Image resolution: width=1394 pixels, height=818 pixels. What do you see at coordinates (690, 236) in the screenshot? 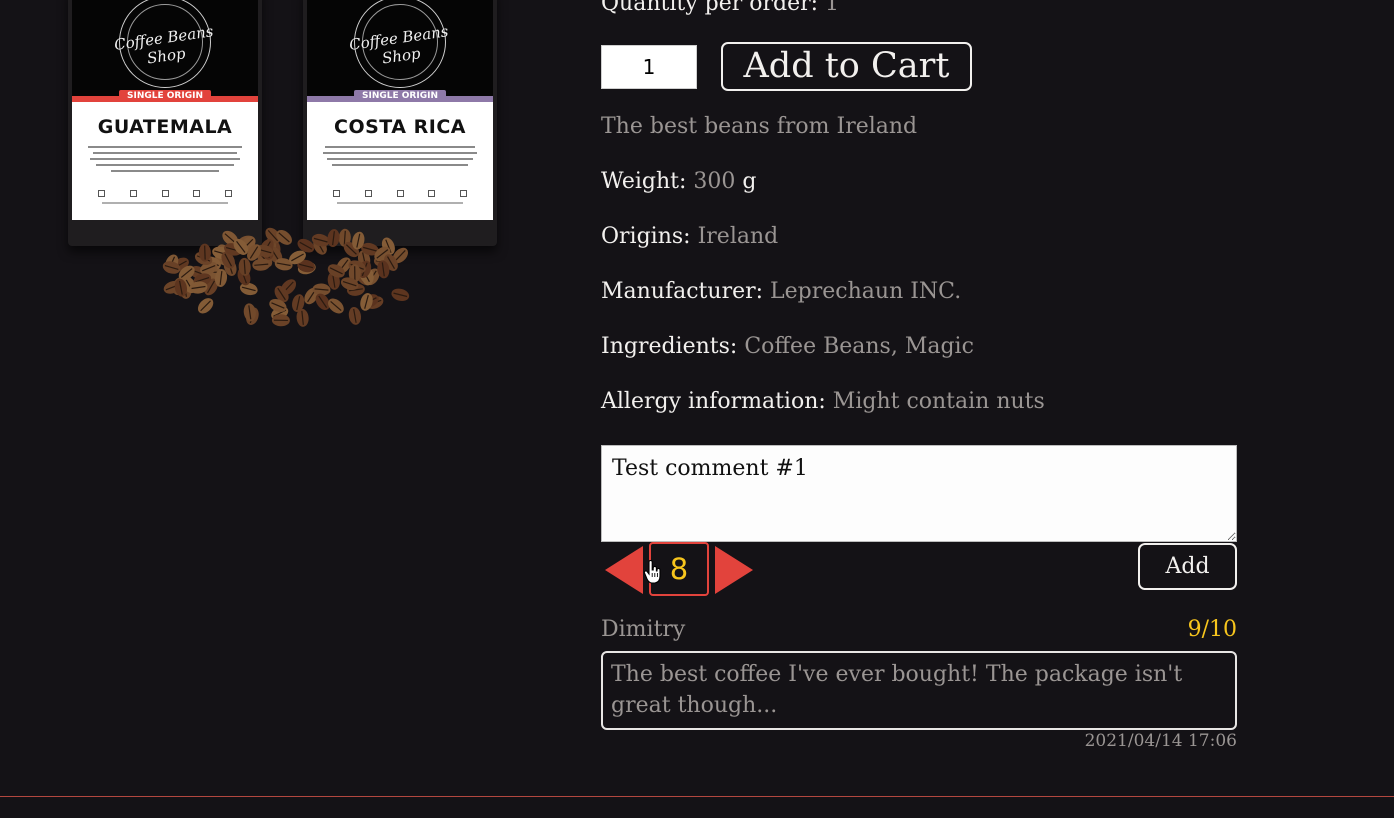
I see `origins-row: Origins: Ireland` at bounding box center [690, 236].